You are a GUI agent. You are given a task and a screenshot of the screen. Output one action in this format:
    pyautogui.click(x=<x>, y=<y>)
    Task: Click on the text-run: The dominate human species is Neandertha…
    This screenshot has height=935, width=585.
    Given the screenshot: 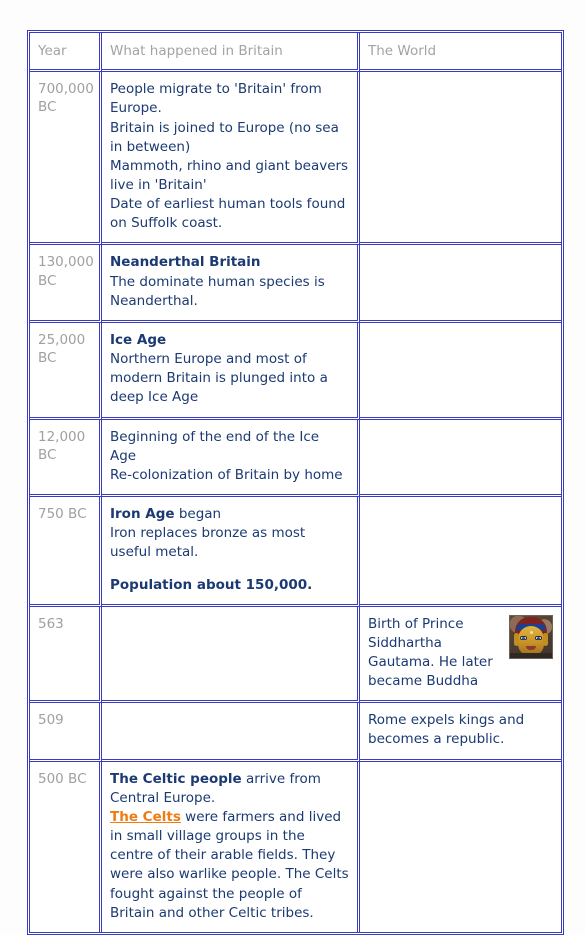 What is the action you would take?
    pyautogui.click(x=217, y=291)
    